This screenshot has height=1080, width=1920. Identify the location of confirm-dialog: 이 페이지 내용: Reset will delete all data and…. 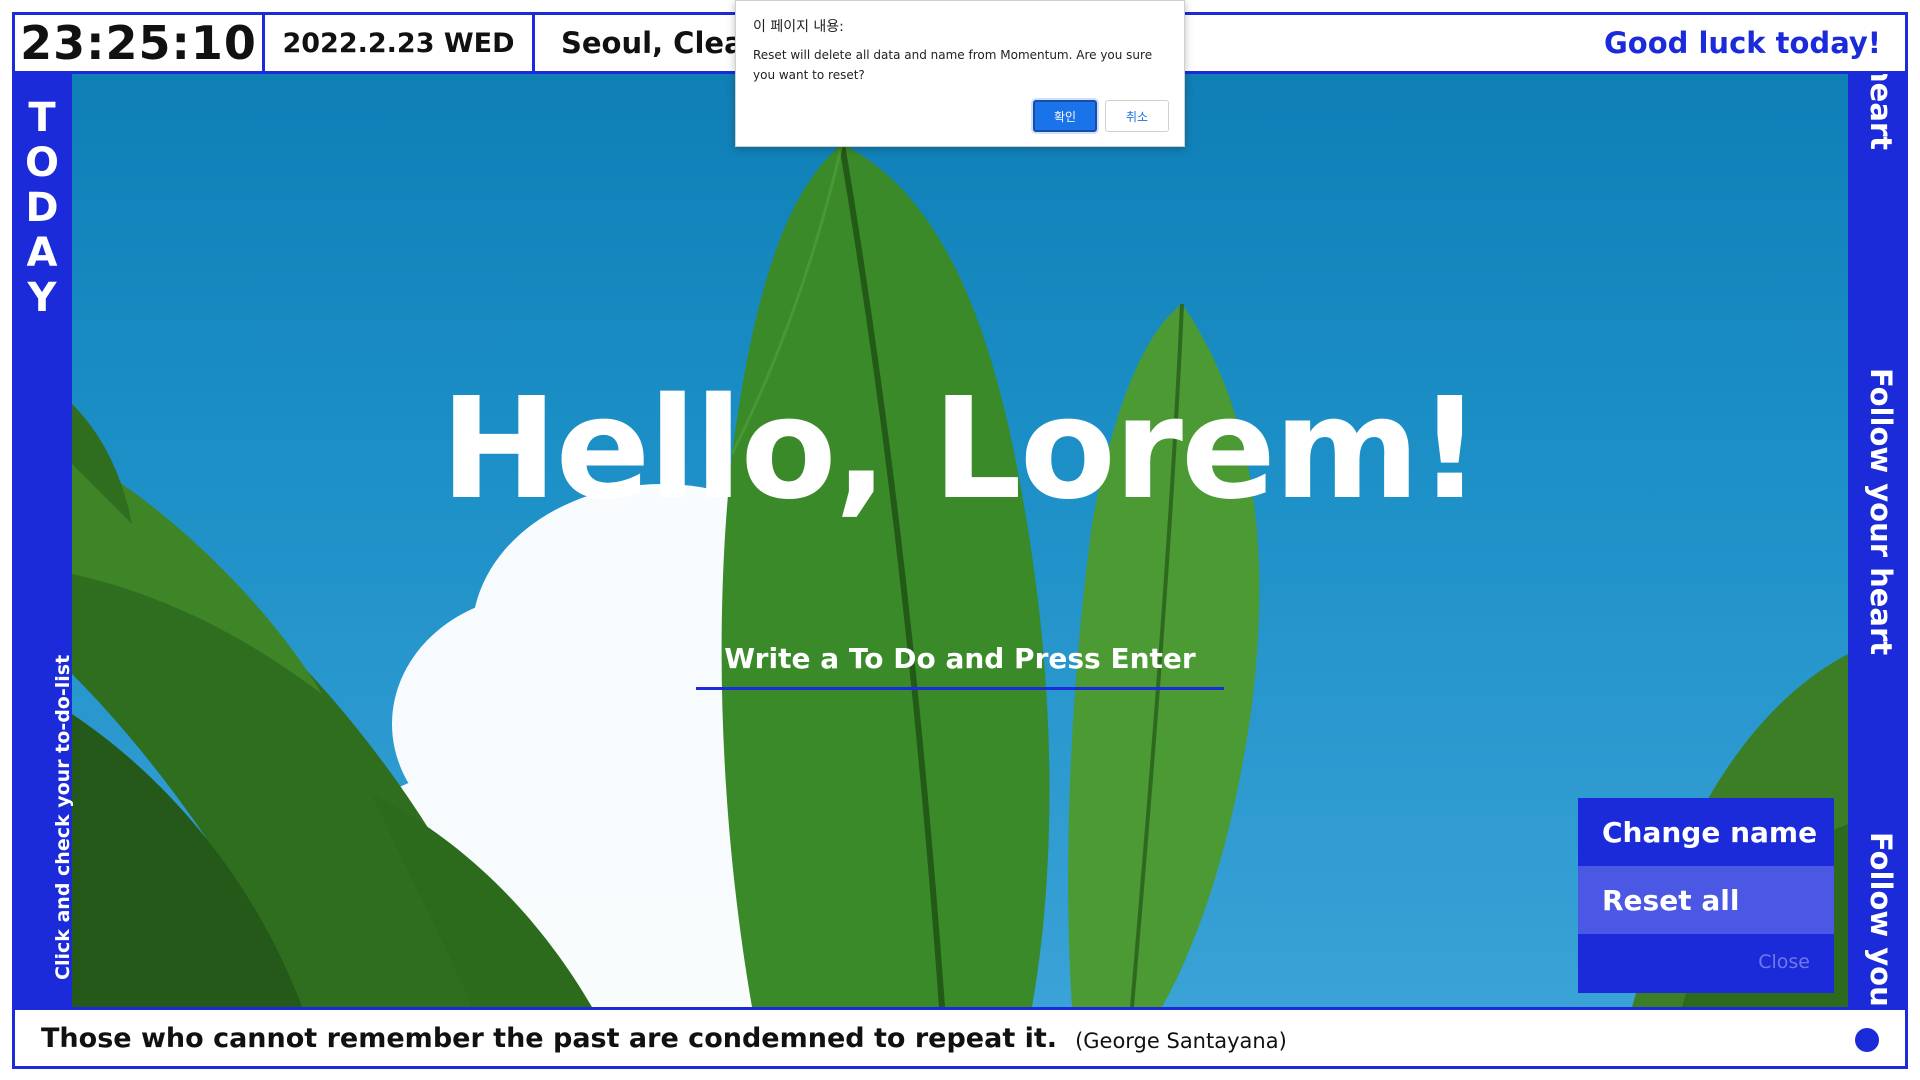
(960, 73).